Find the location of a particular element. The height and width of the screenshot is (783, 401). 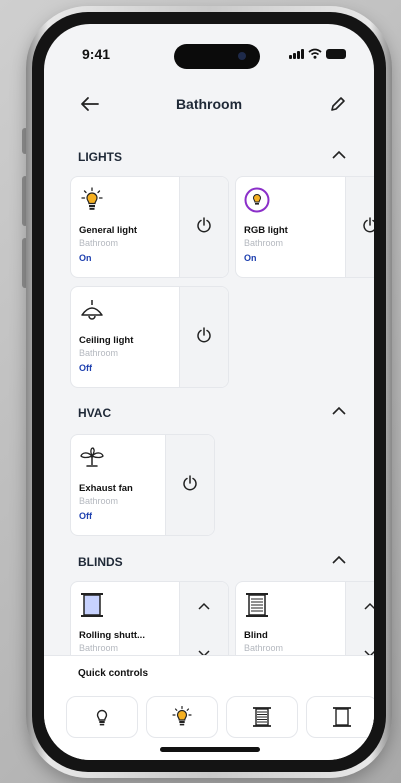

fan-icon is located at coordinates (92, 457).